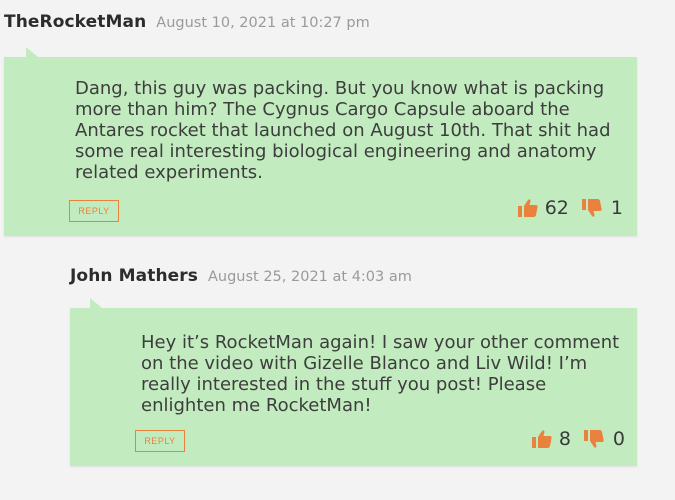 The height and width of the screenshot is (500, 675). What do you see at coordinates (262, 23) in the screenshot?
I see `comment-date: August 10, 2021 at 10:27 pm` at bounding box center [262, 23].